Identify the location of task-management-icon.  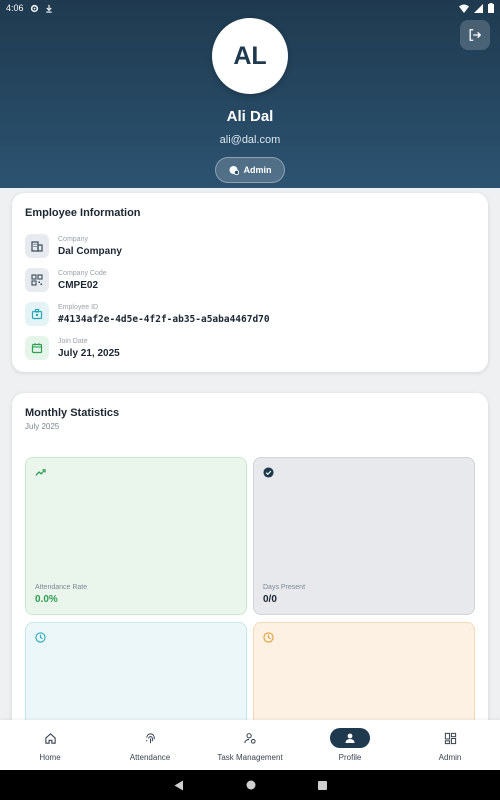
(250, 738).